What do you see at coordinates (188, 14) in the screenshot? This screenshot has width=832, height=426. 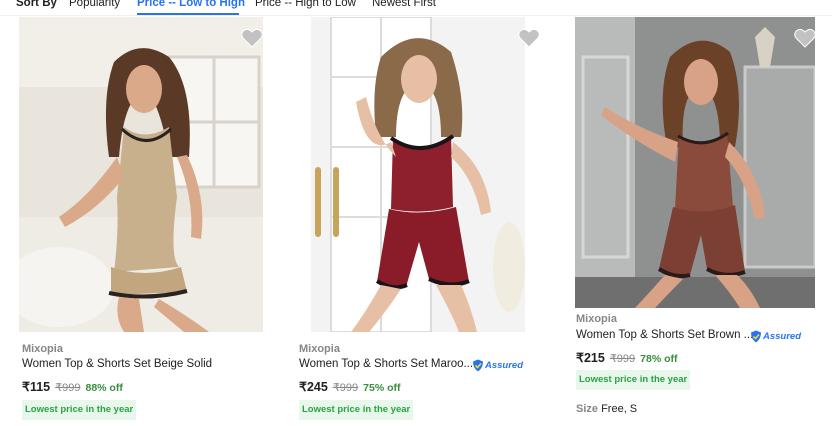 I see `active-sort-indicator` at bounding box center [188, 14].